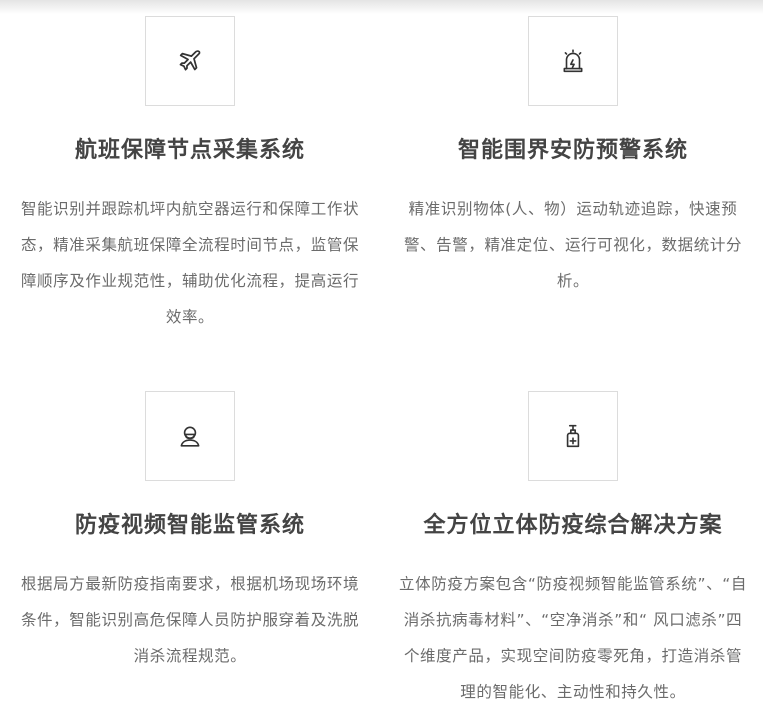 The height and width of the screenshot is (722, 763). I want to click on alarm-light-icon, so click(573, 61).